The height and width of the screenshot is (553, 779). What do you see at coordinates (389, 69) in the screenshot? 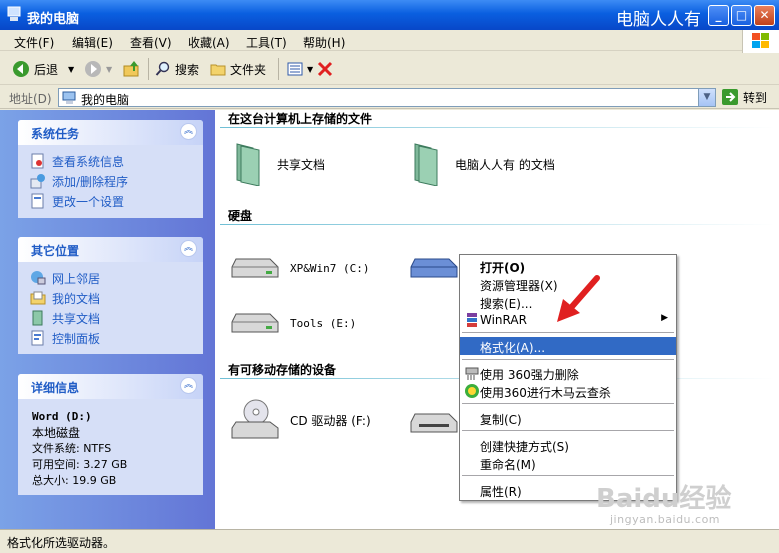
I see `toolbar: 后退 ▼ ▼ 搜索 文件夹 ▼` at bounding box center [389, 69].